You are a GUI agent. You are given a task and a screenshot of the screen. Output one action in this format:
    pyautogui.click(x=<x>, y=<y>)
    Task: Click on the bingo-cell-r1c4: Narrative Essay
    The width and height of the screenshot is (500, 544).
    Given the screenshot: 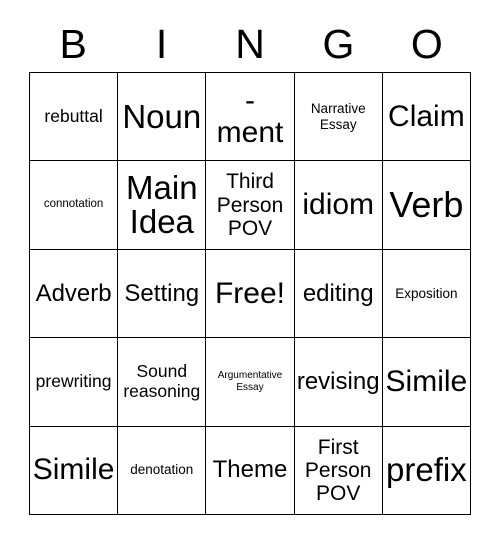 What is the action you would take?
    pyautogui.click(x=338, y=117)
    